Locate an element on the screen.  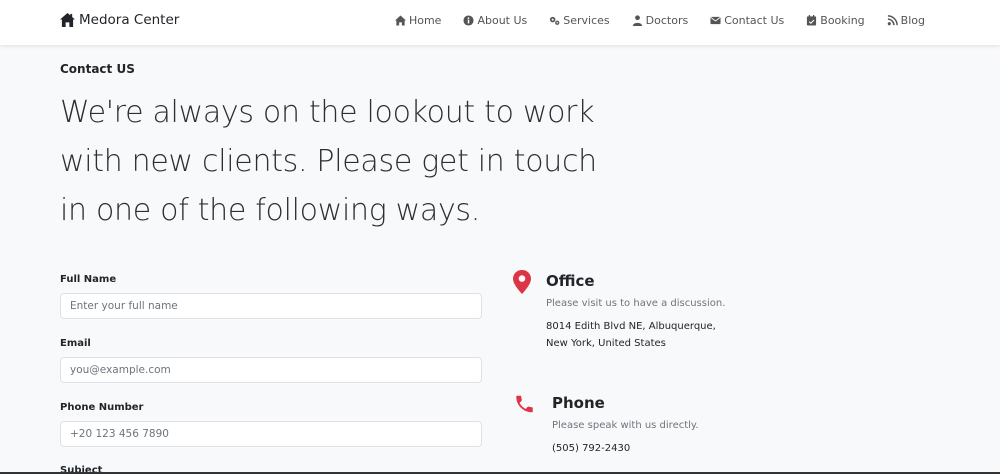
nav-label: Booking is located at coordinates (842, 20).